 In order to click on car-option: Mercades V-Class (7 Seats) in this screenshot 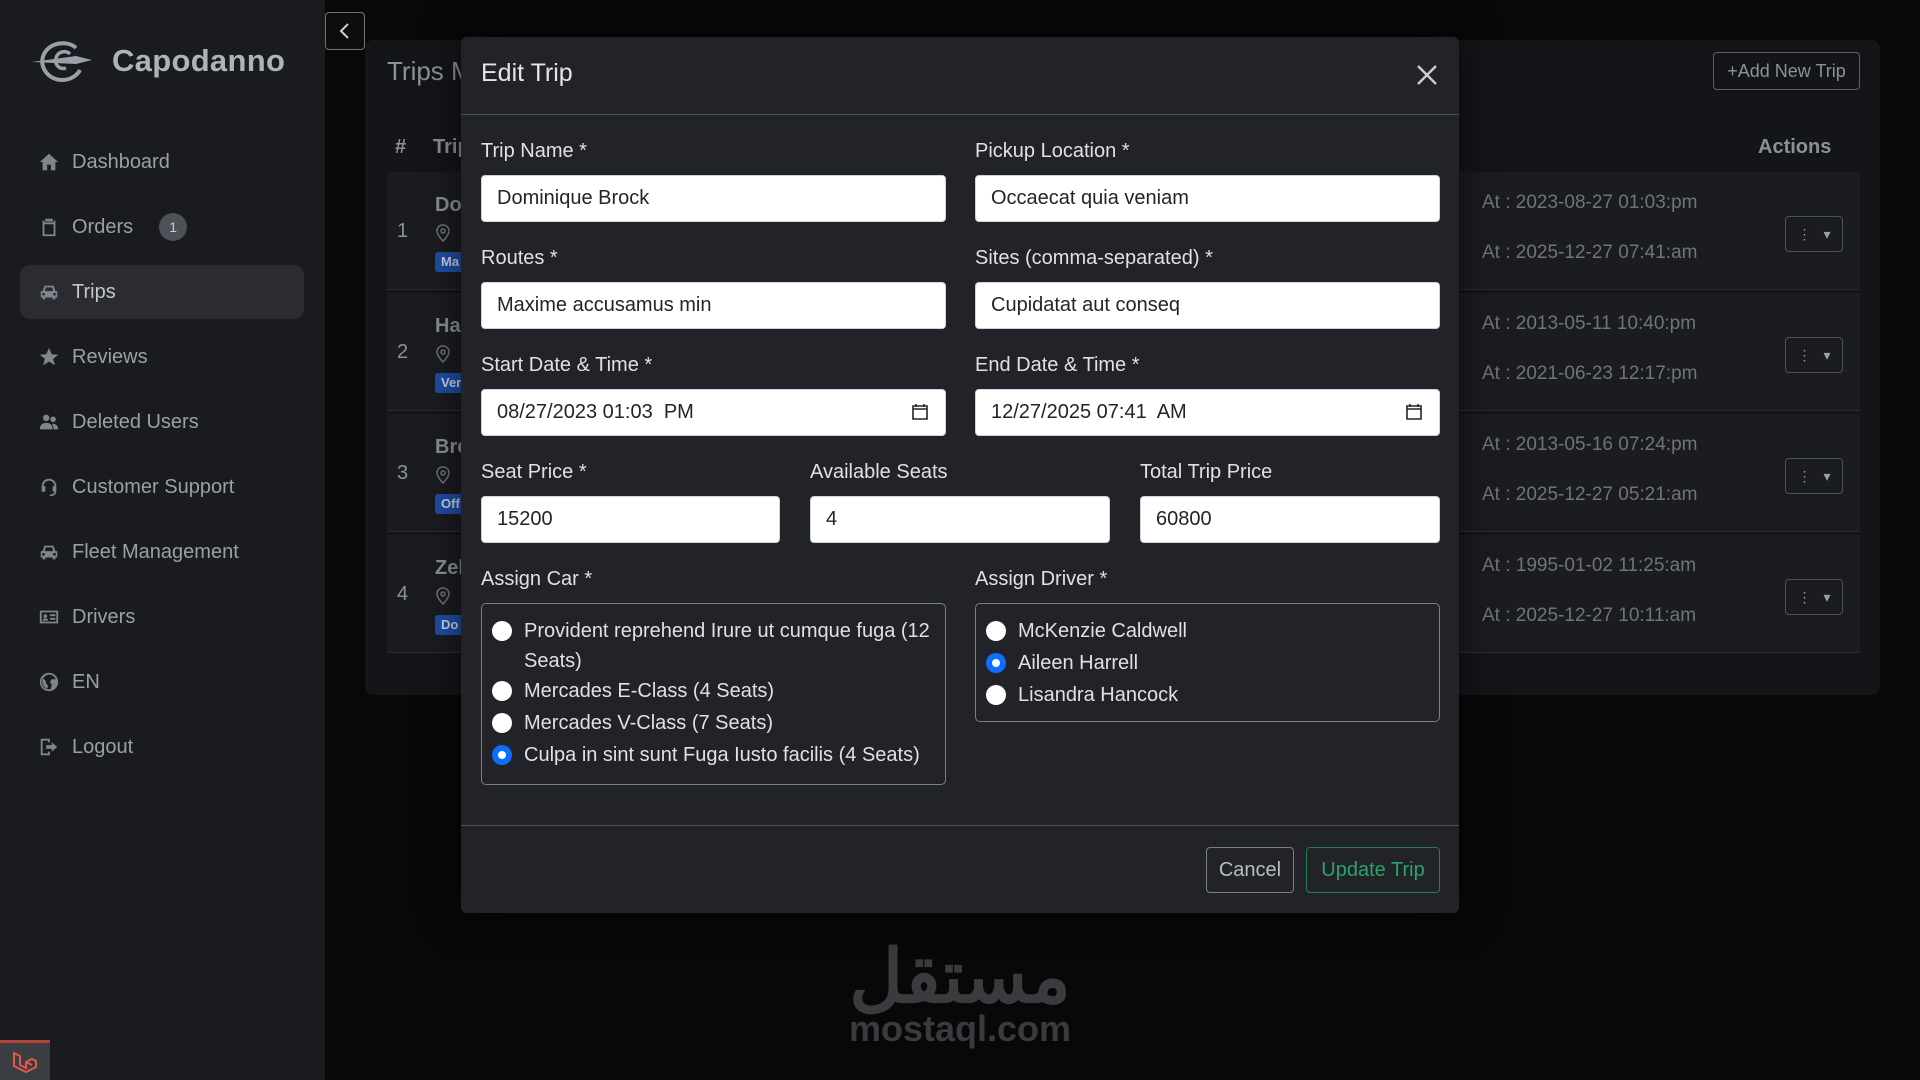, I will do `click(718, 723)`.